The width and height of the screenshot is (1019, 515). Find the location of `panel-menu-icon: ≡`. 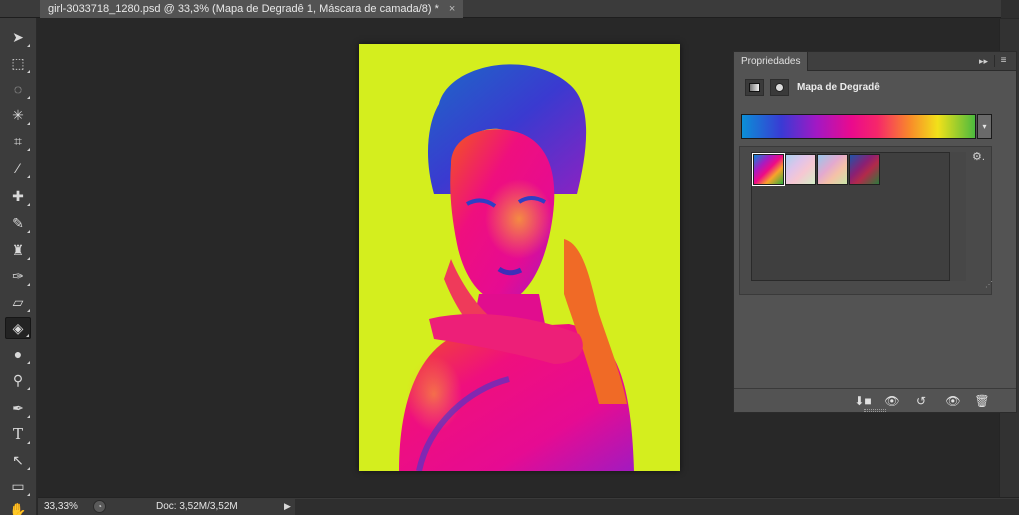

panel-menu-icon: ≡ is located at coordinates (1003, 61).